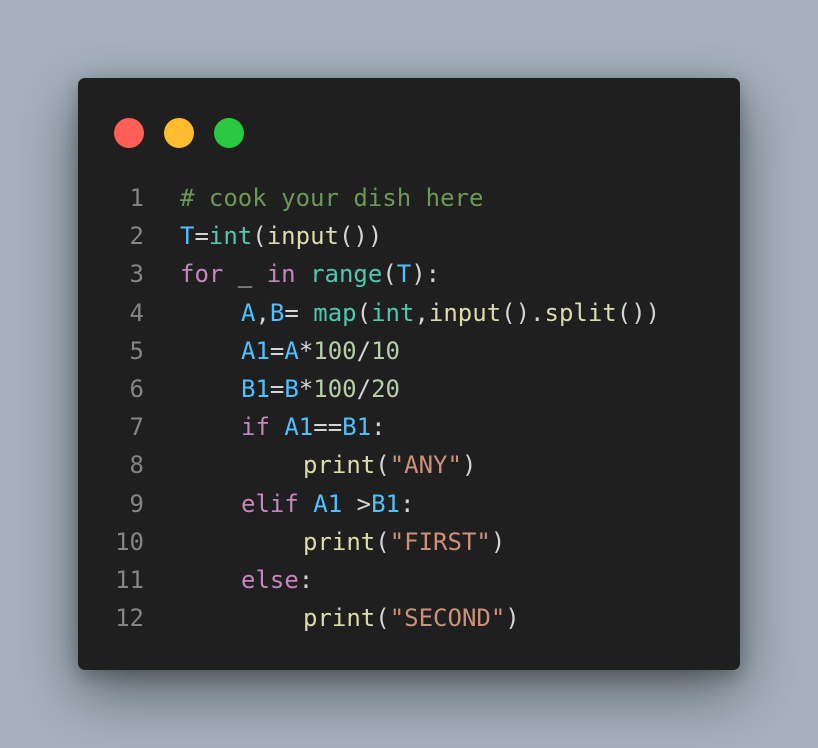  I want to click on code-text: elif A1 >B1:, so click(297, 504).